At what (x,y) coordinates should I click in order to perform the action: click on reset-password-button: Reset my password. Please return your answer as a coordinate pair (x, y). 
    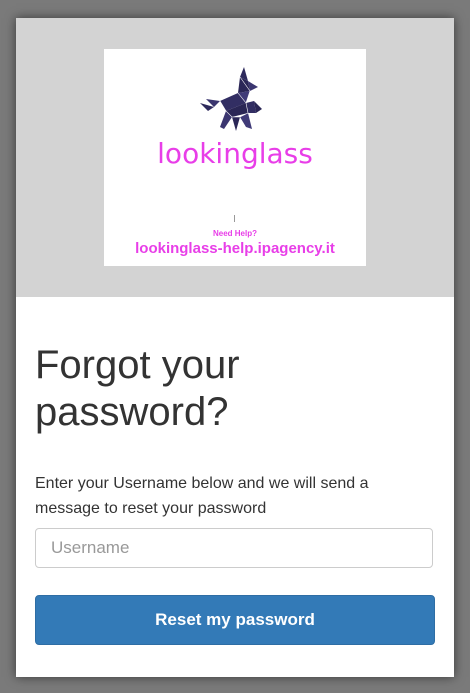
    Looking at the image, I should click on (235, 620).